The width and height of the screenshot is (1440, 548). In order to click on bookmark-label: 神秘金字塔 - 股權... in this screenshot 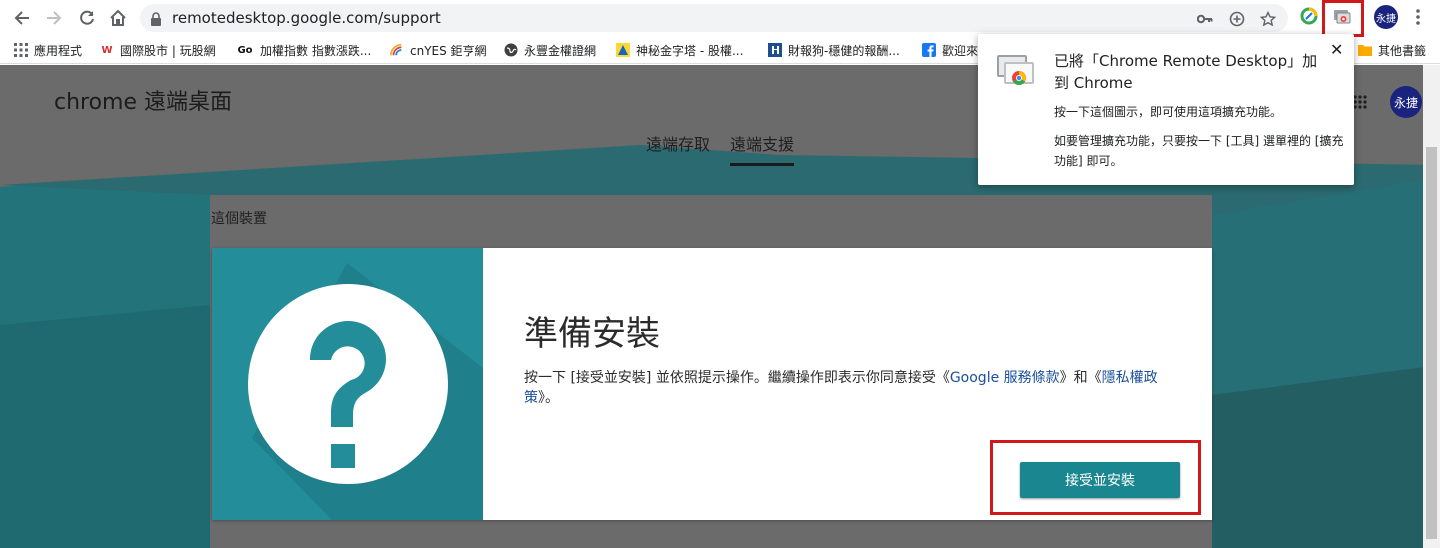, I will do `click(690, 50)`.